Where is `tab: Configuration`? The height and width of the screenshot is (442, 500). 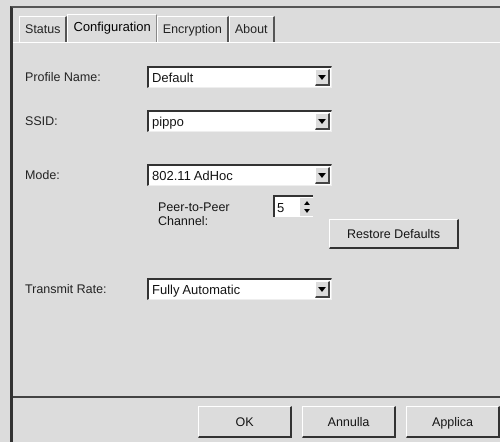 tab: Configuration is located at coordinates (112, 28).